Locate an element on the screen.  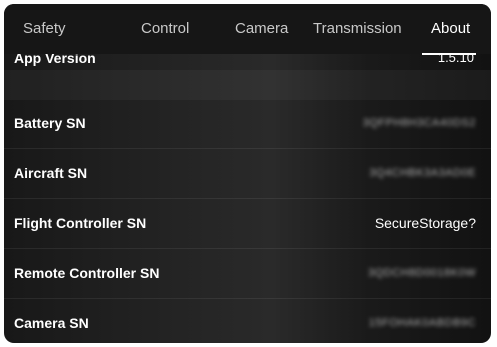
settings-tab-bar: Safety Control Camera Transmission About is located at coordinates (247, 29).